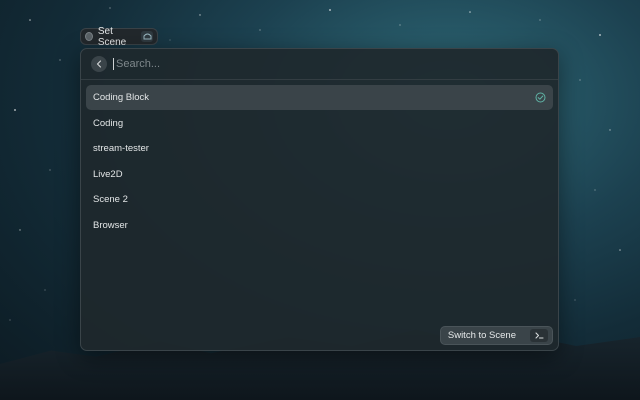  Describe the element at coordinates (89, 36) in the screenshot. I see `app-icon` at that location.